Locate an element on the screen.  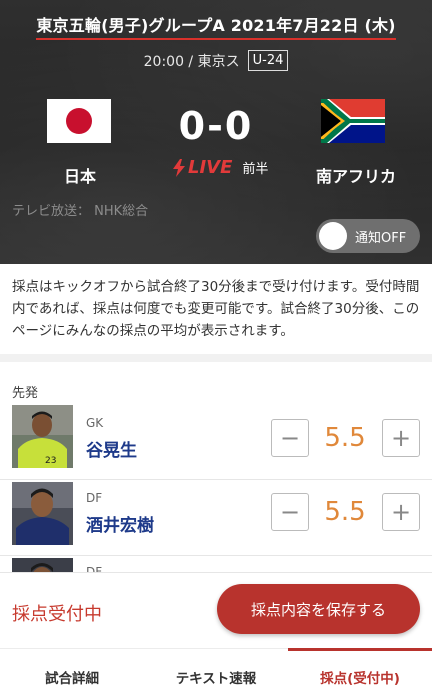
notification-toggle-label: 通知OFF is located at coordinates (381, 238).